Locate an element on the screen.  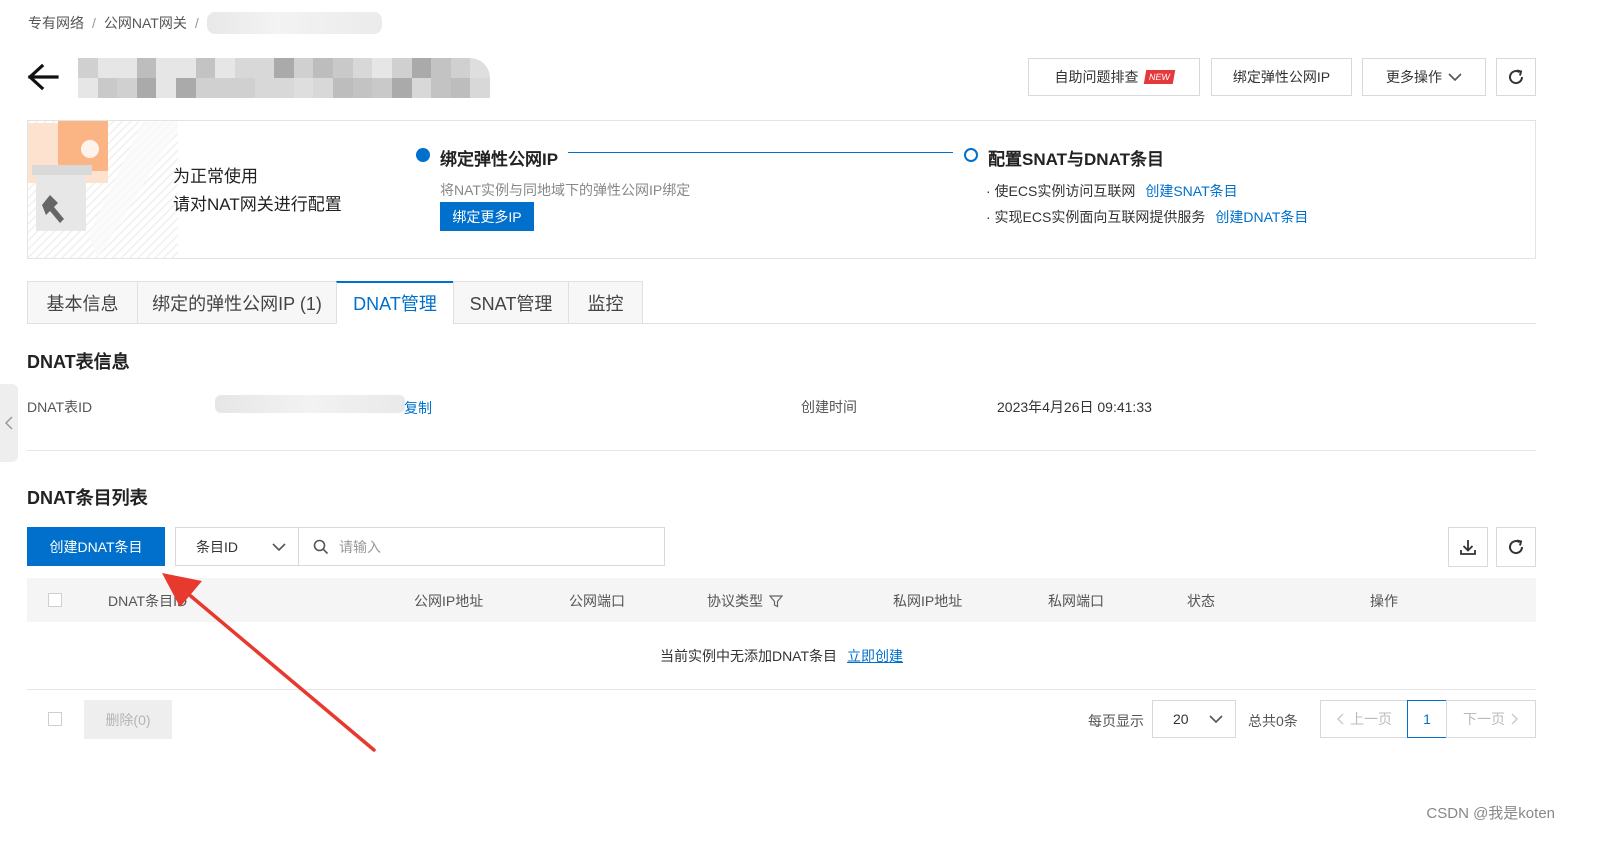
bind-eip-button: 绑定弹性公网IP is located at coordinates (1281, 77).